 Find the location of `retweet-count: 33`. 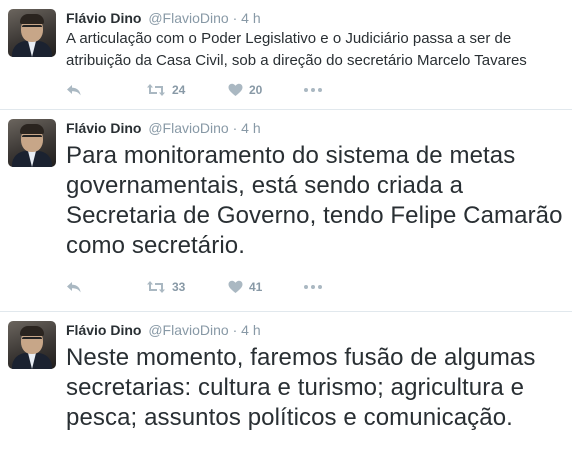

retweet-count: 33 is located at coordinates (179, 287).